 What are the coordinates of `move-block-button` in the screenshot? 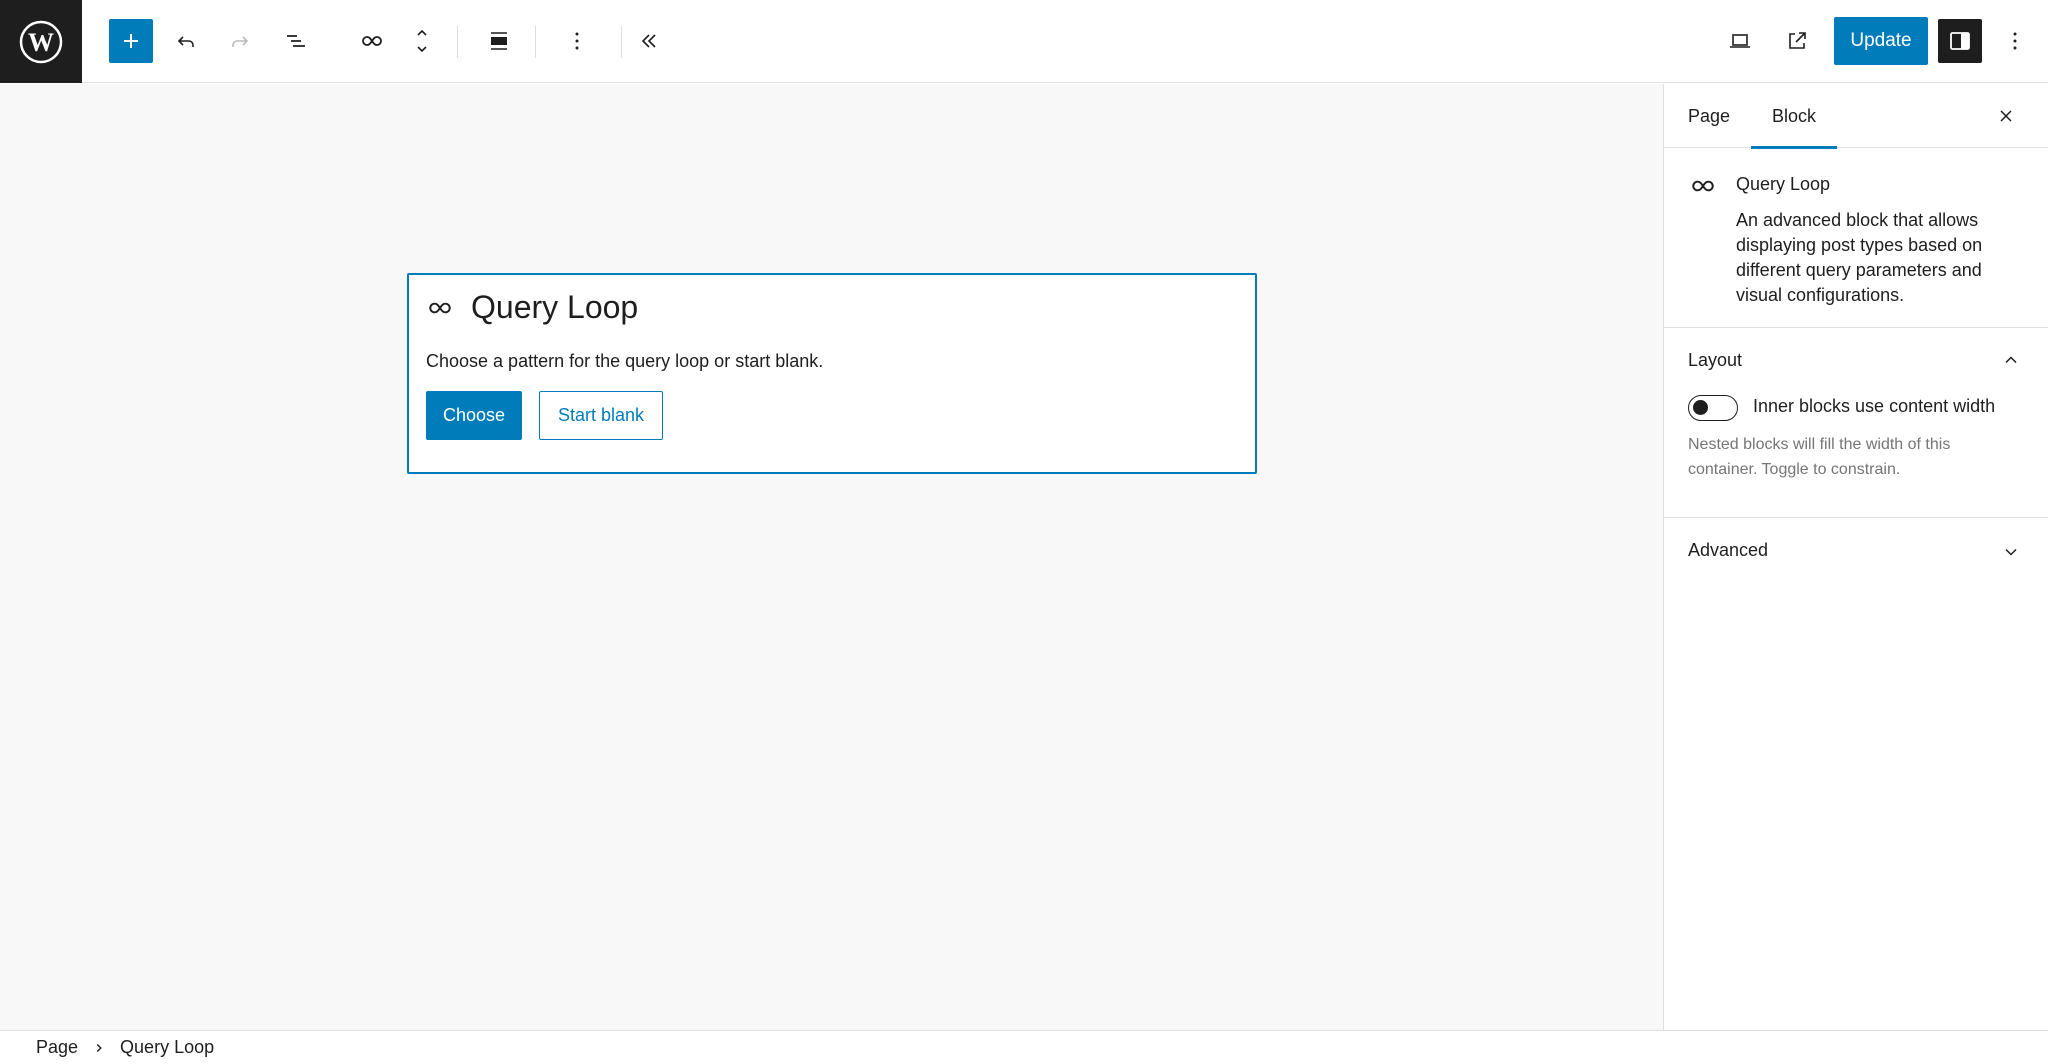 It's located at (422, 41).